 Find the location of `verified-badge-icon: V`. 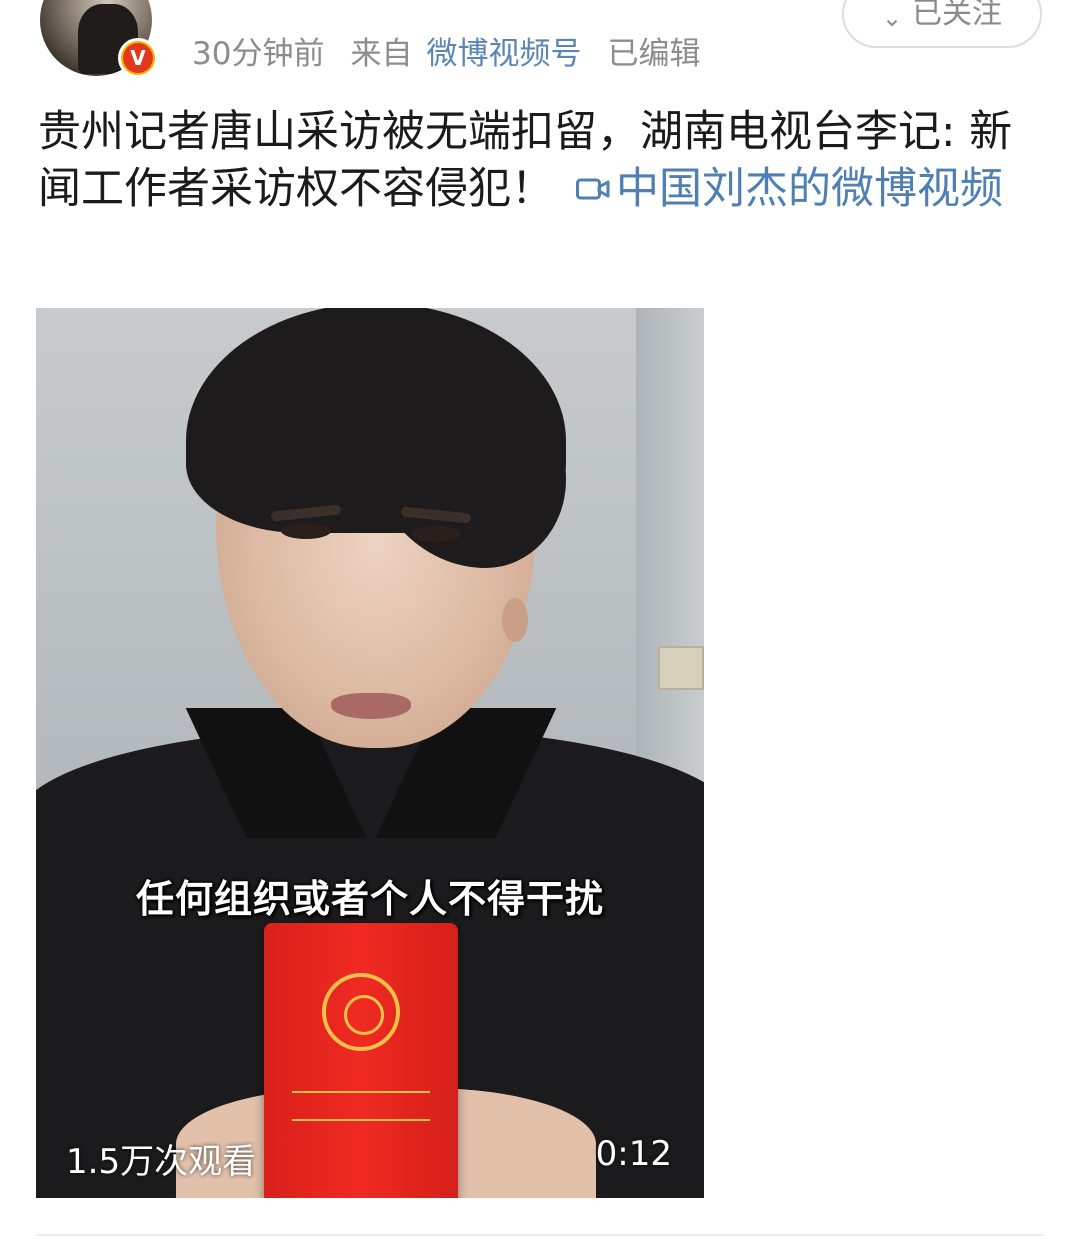

verified-badge-icon: V is located at coordinates (138, 58).